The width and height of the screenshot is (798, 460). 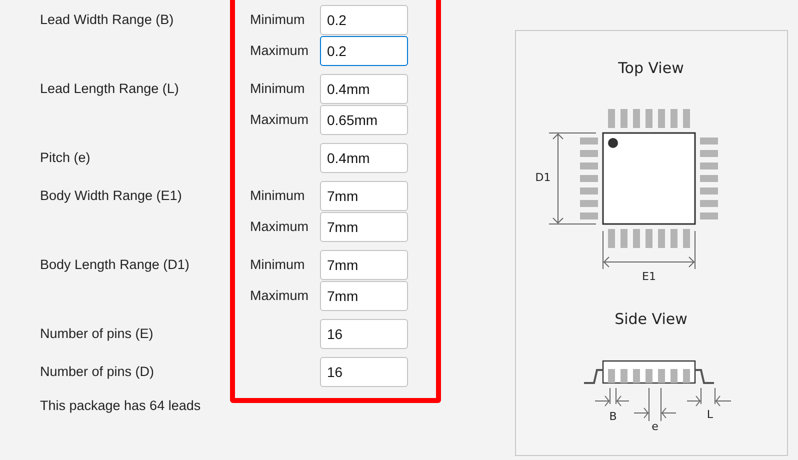 I want to click on field-label: Number of pins (D), so click(x=98, y=372).